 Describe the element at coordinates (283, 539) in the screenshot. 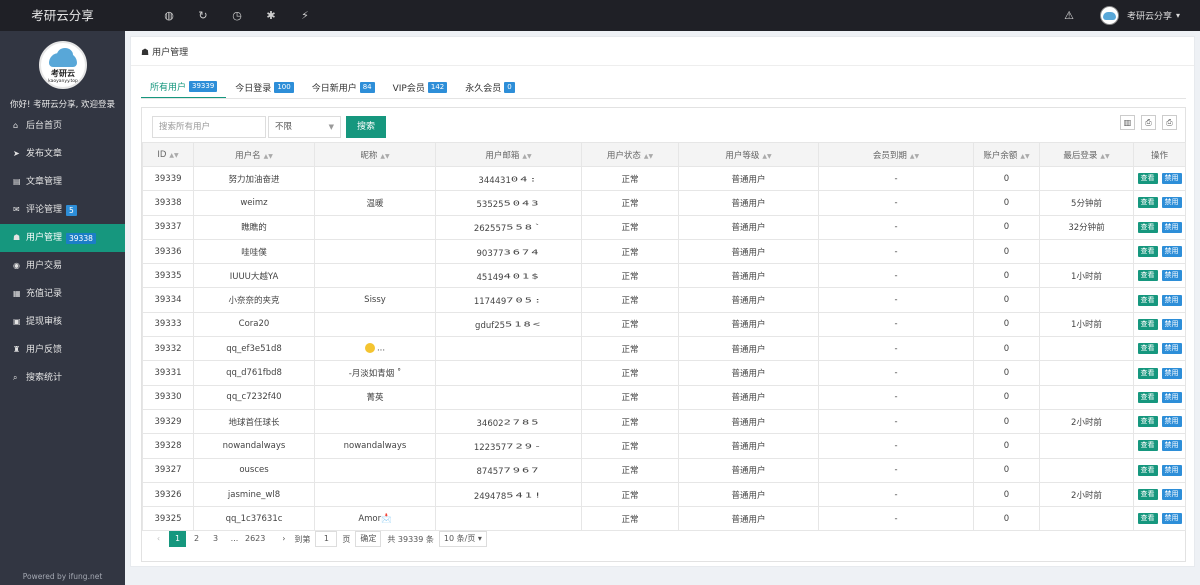

I see `next-page-button: ›` at that location.